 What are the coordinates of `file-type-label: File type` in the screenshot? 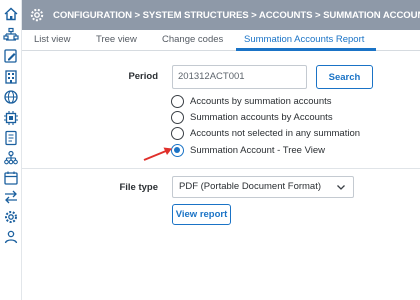 It's located at (138, 187).